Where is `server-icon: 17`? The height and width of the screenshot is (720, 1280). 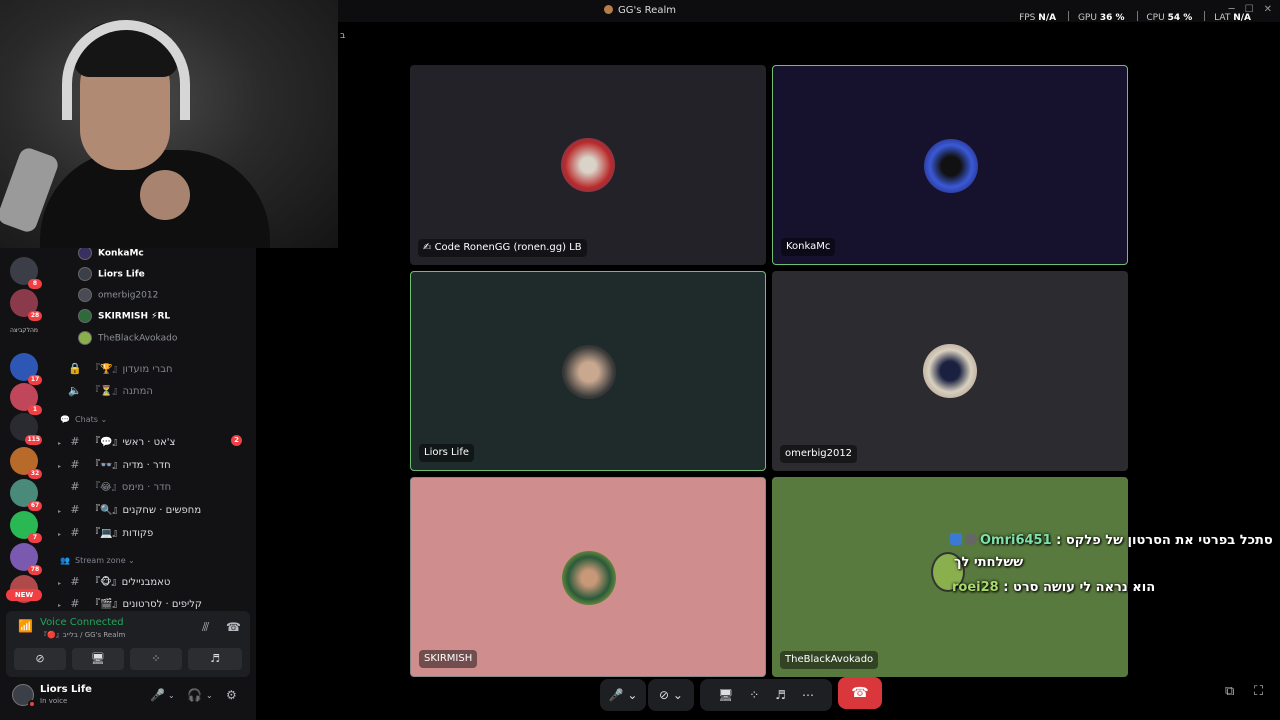
server-icon: 17 is located at coordinates (26, 369).